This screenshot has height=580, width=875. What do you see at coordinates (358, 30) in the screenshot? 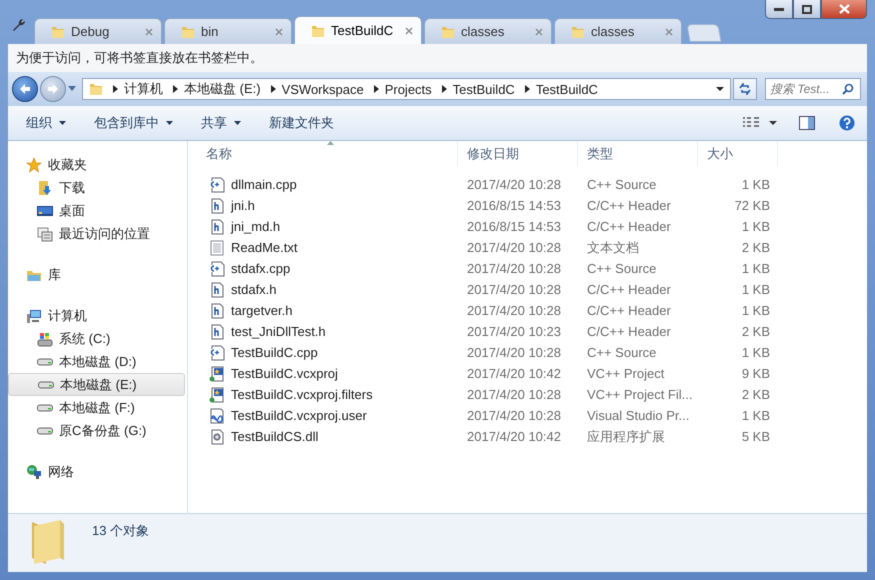
I see `browser-tab: TestBuildC` at bounding box center [358, 30].